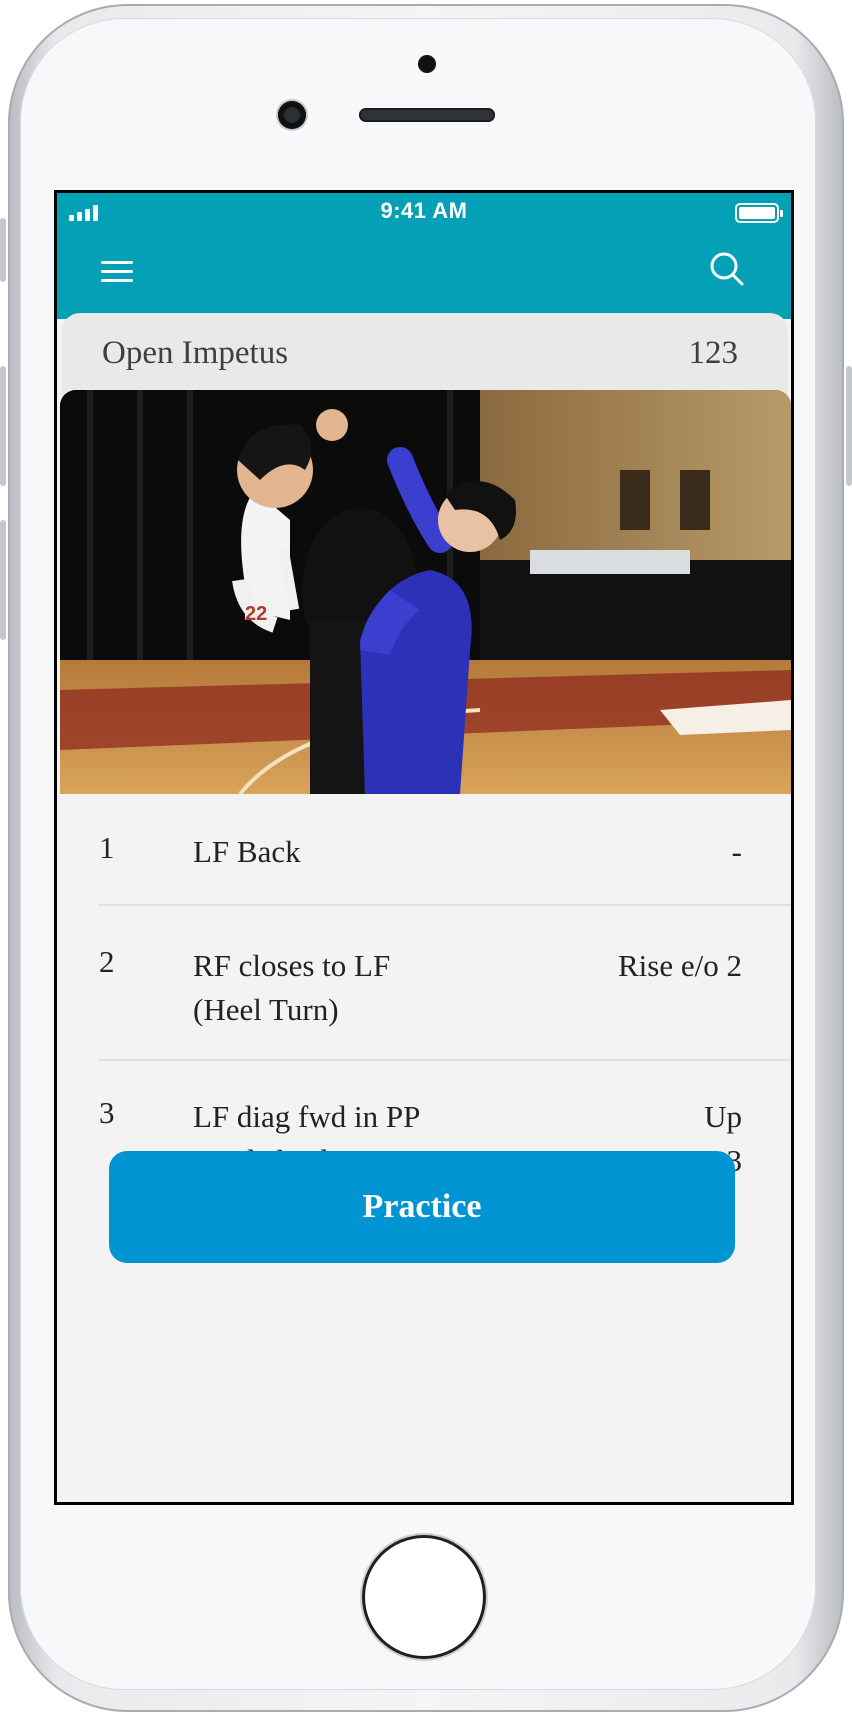 This screenshot has height=1719, width=852. Describe the element at coordinates (247, 851) in the screenshot. I see `step-description: LF Back` at that location.